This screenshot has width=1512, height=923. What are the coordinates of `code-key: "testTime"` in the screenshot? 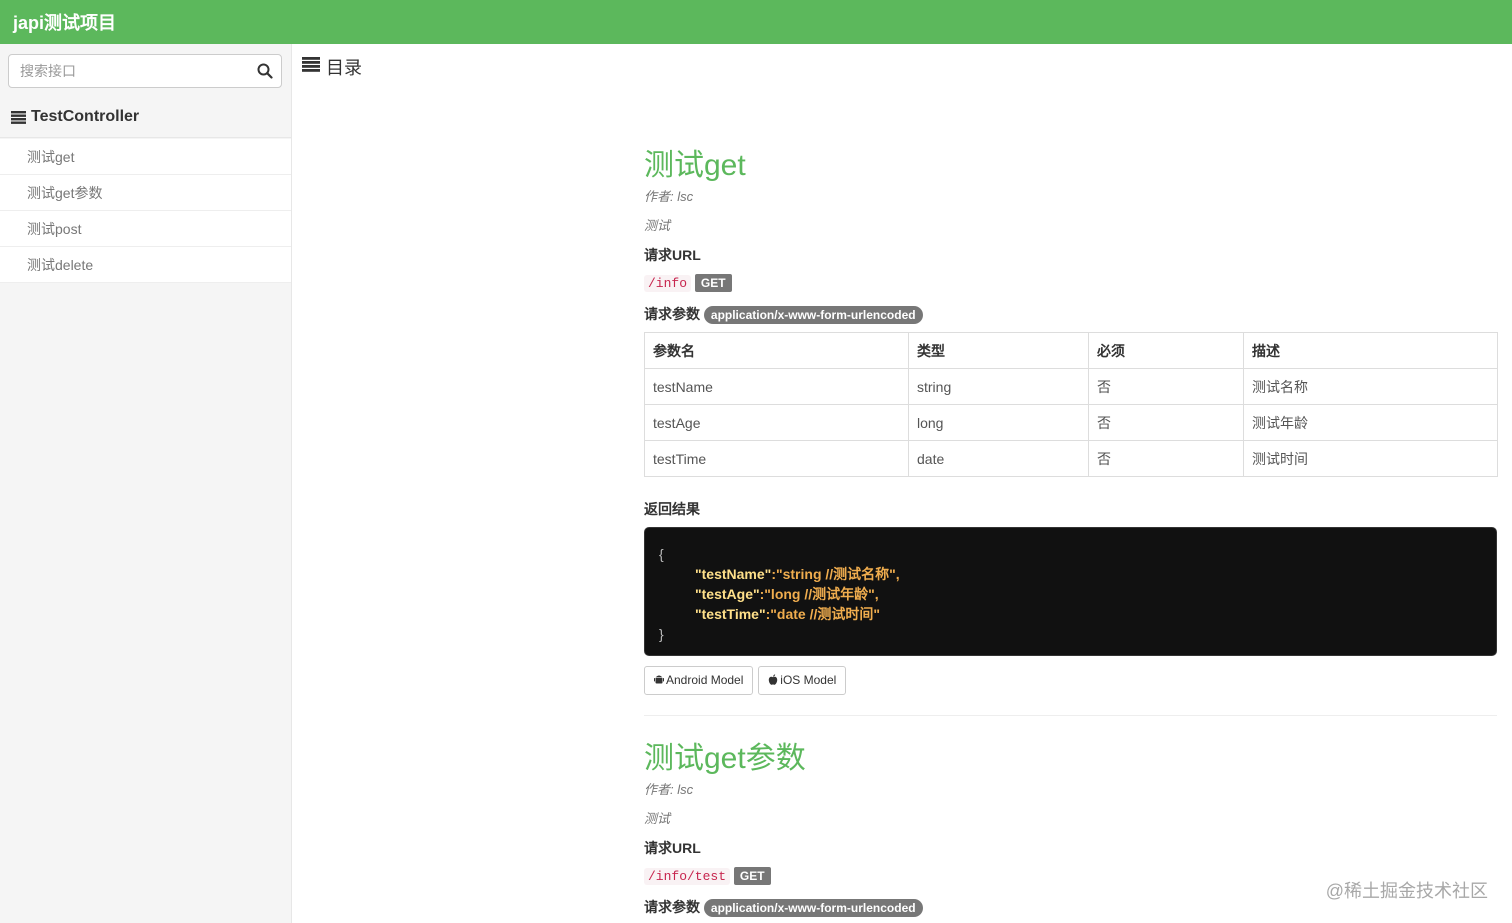 It's located at (730, 614).